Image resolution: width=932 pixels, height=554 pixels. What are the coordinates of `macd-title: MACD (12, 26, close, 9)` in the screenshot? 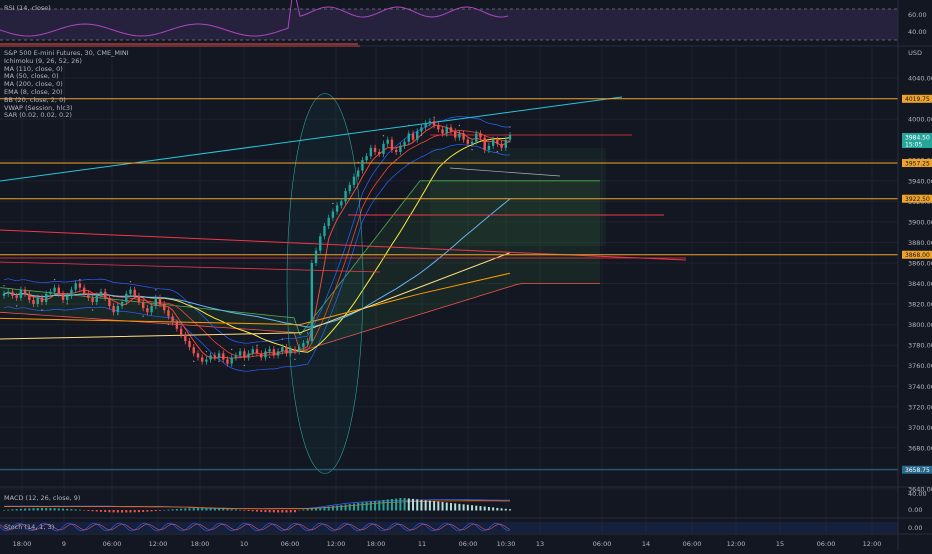 It's located at (42, 498).